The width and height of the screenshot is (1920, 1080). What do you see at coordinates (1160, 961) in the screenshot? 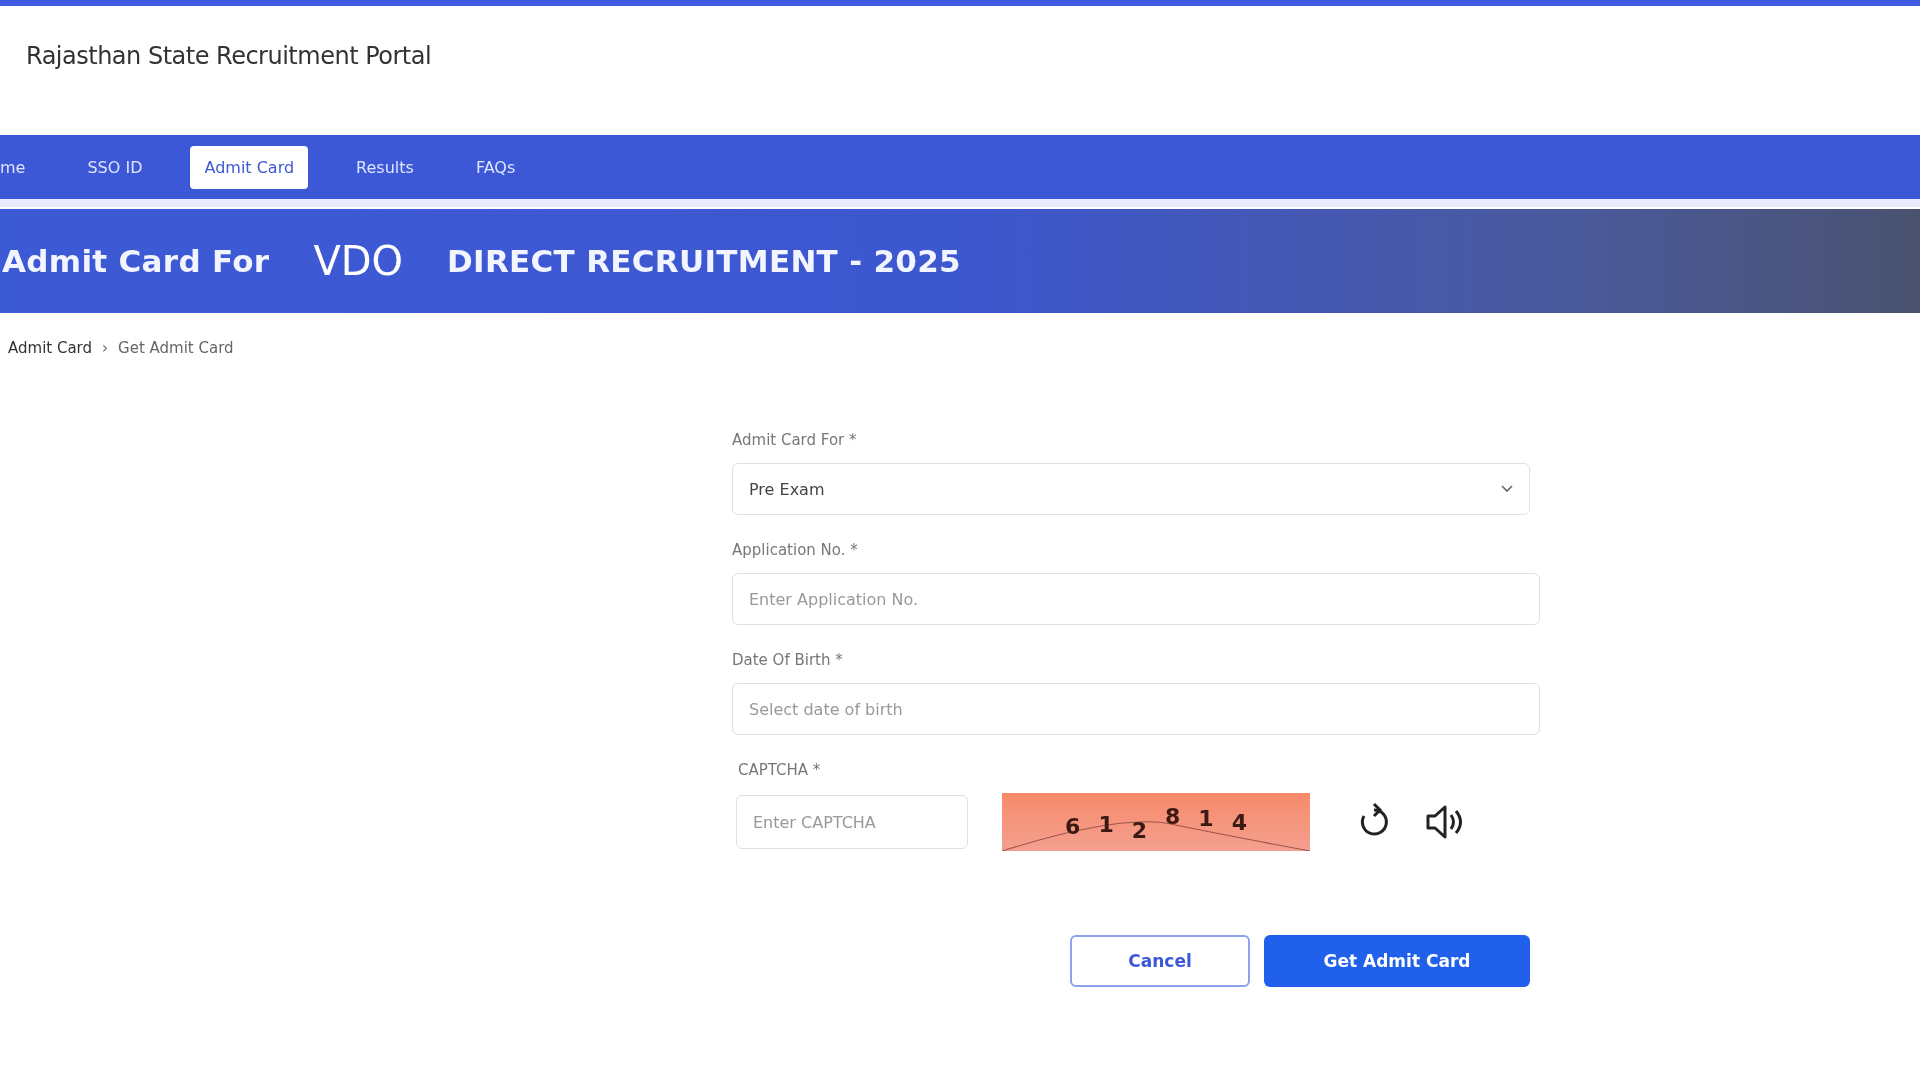
I see `cancel-button: Cancel` at bounding box center [1160, 961].